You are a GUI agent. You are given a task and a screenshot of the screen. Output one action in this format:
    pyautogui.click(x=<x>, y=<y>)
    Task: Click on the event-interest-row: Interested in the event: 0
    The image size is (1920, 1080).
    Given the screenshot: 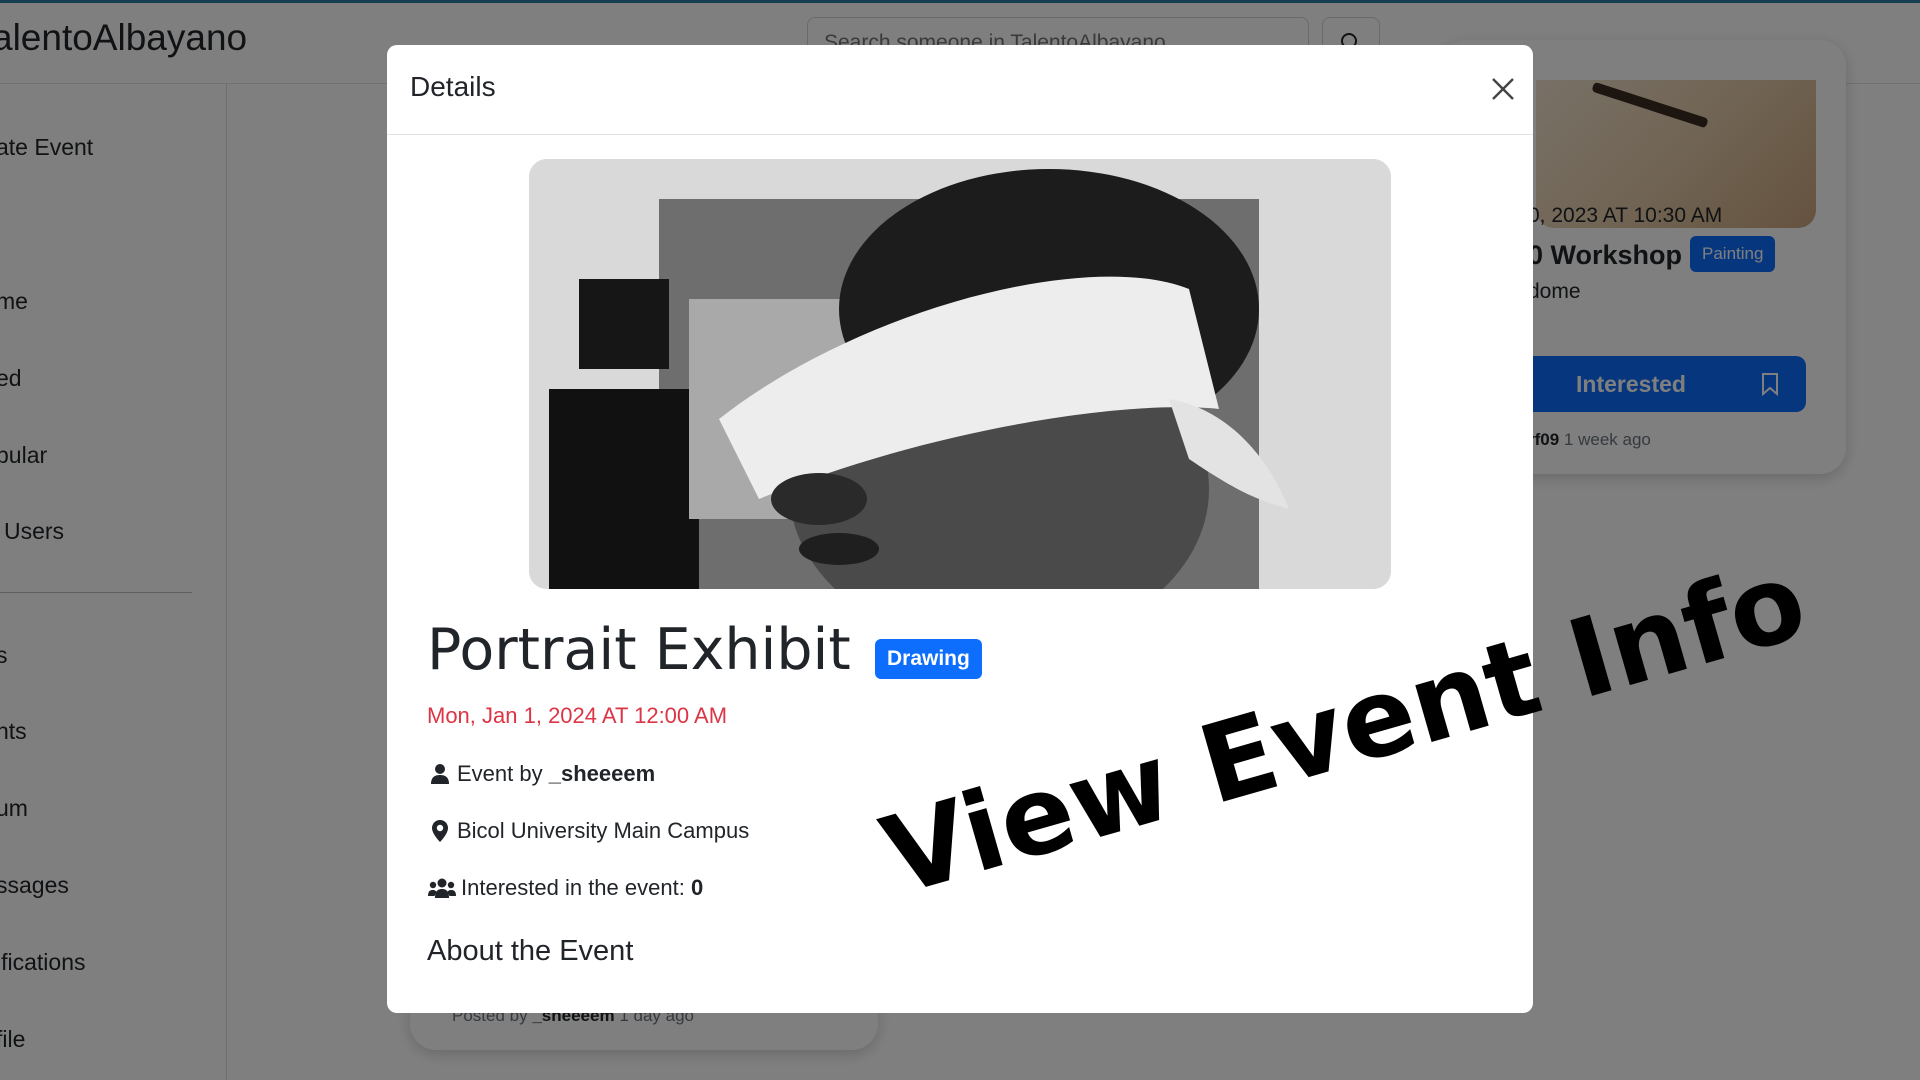 What is the action you would take?
    pyautogui.click(x=565, y=888)
    